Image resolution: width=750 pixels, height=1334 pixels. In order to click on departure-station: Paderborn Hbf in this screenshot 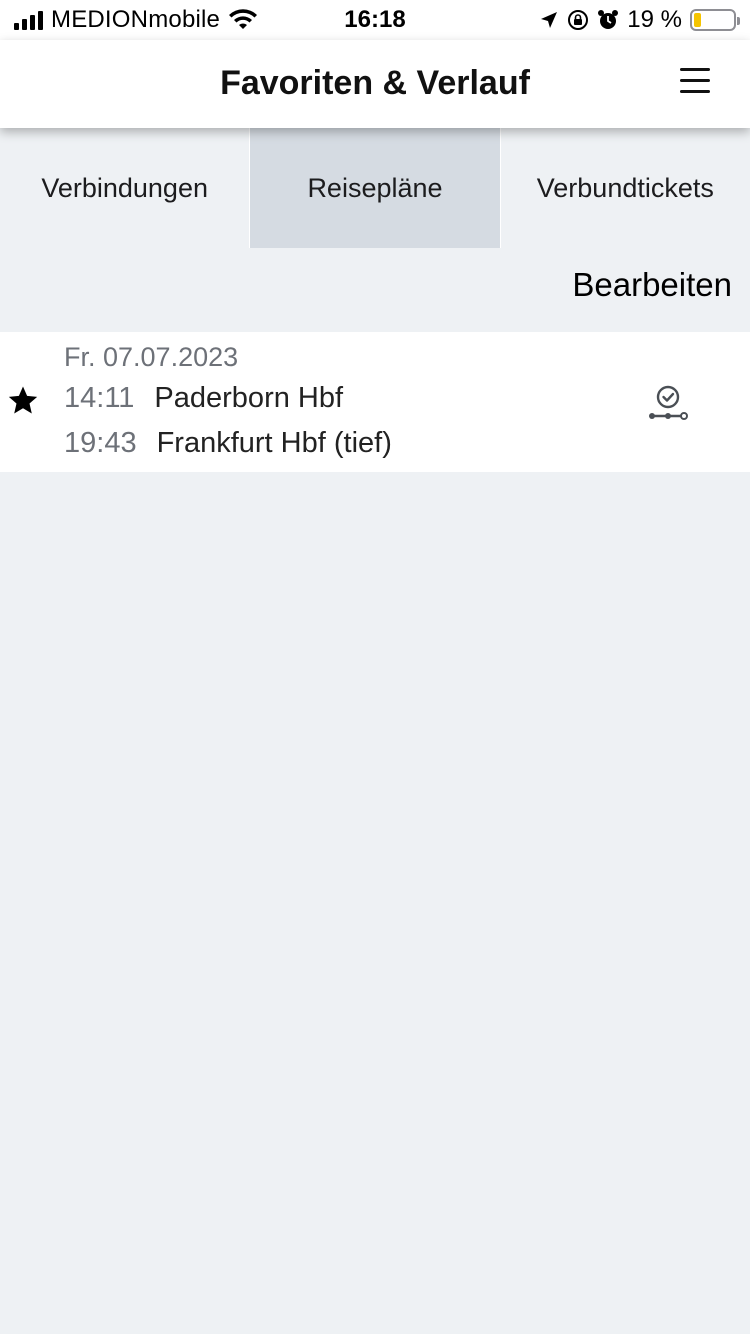, I will do `click(249, 398)`.